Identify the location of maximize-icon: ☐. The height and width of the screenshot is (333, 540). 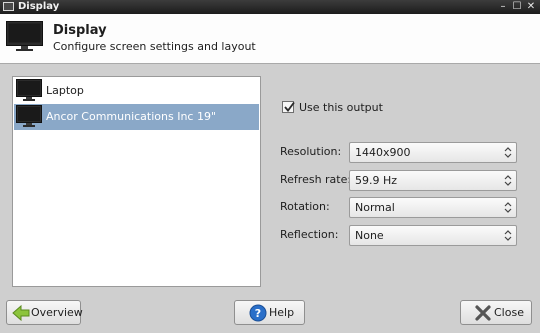
(517, 7).